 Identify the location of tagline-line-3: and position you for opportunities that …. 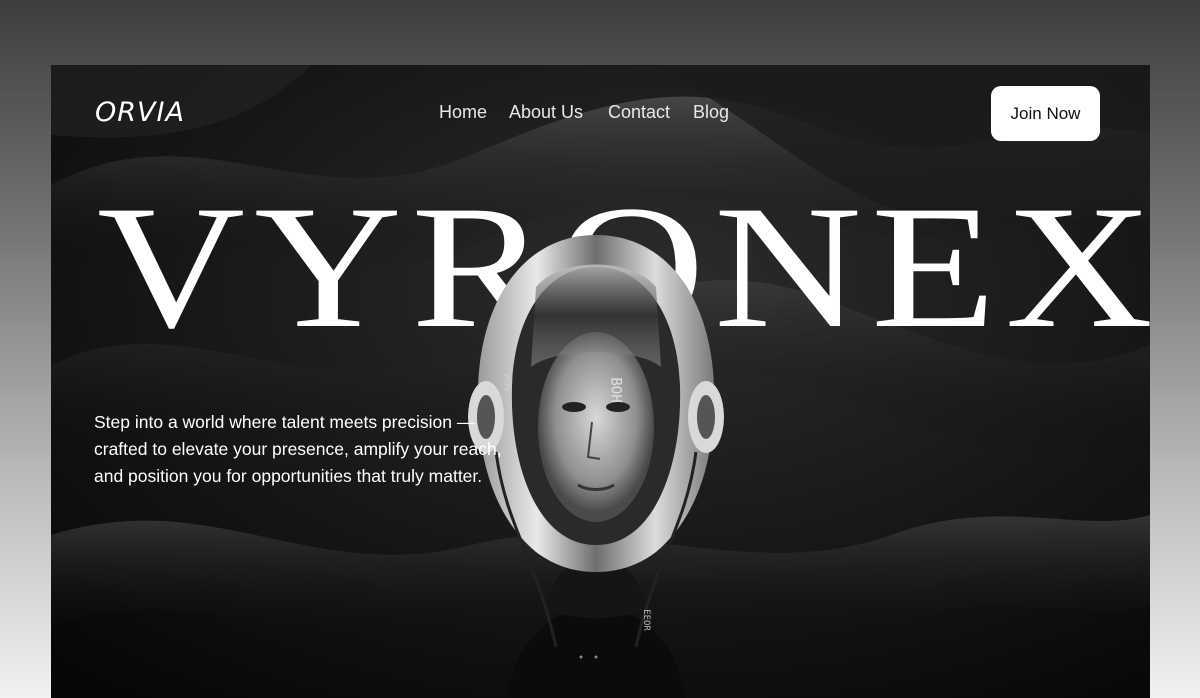
(288, 476).